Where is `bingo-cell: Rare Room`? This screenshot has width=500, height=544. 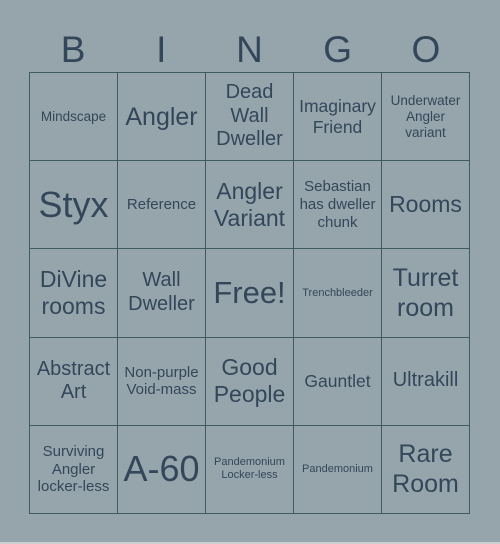 bingo-cell: Rare Room is located at coordinates (426, 469).